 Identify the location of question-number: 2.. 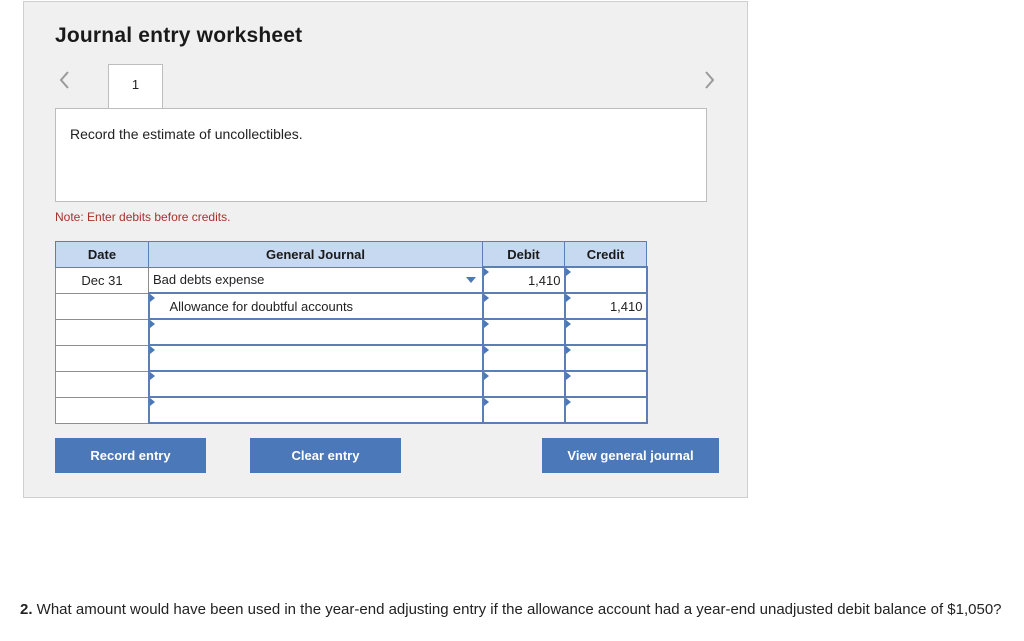
(26, 609).